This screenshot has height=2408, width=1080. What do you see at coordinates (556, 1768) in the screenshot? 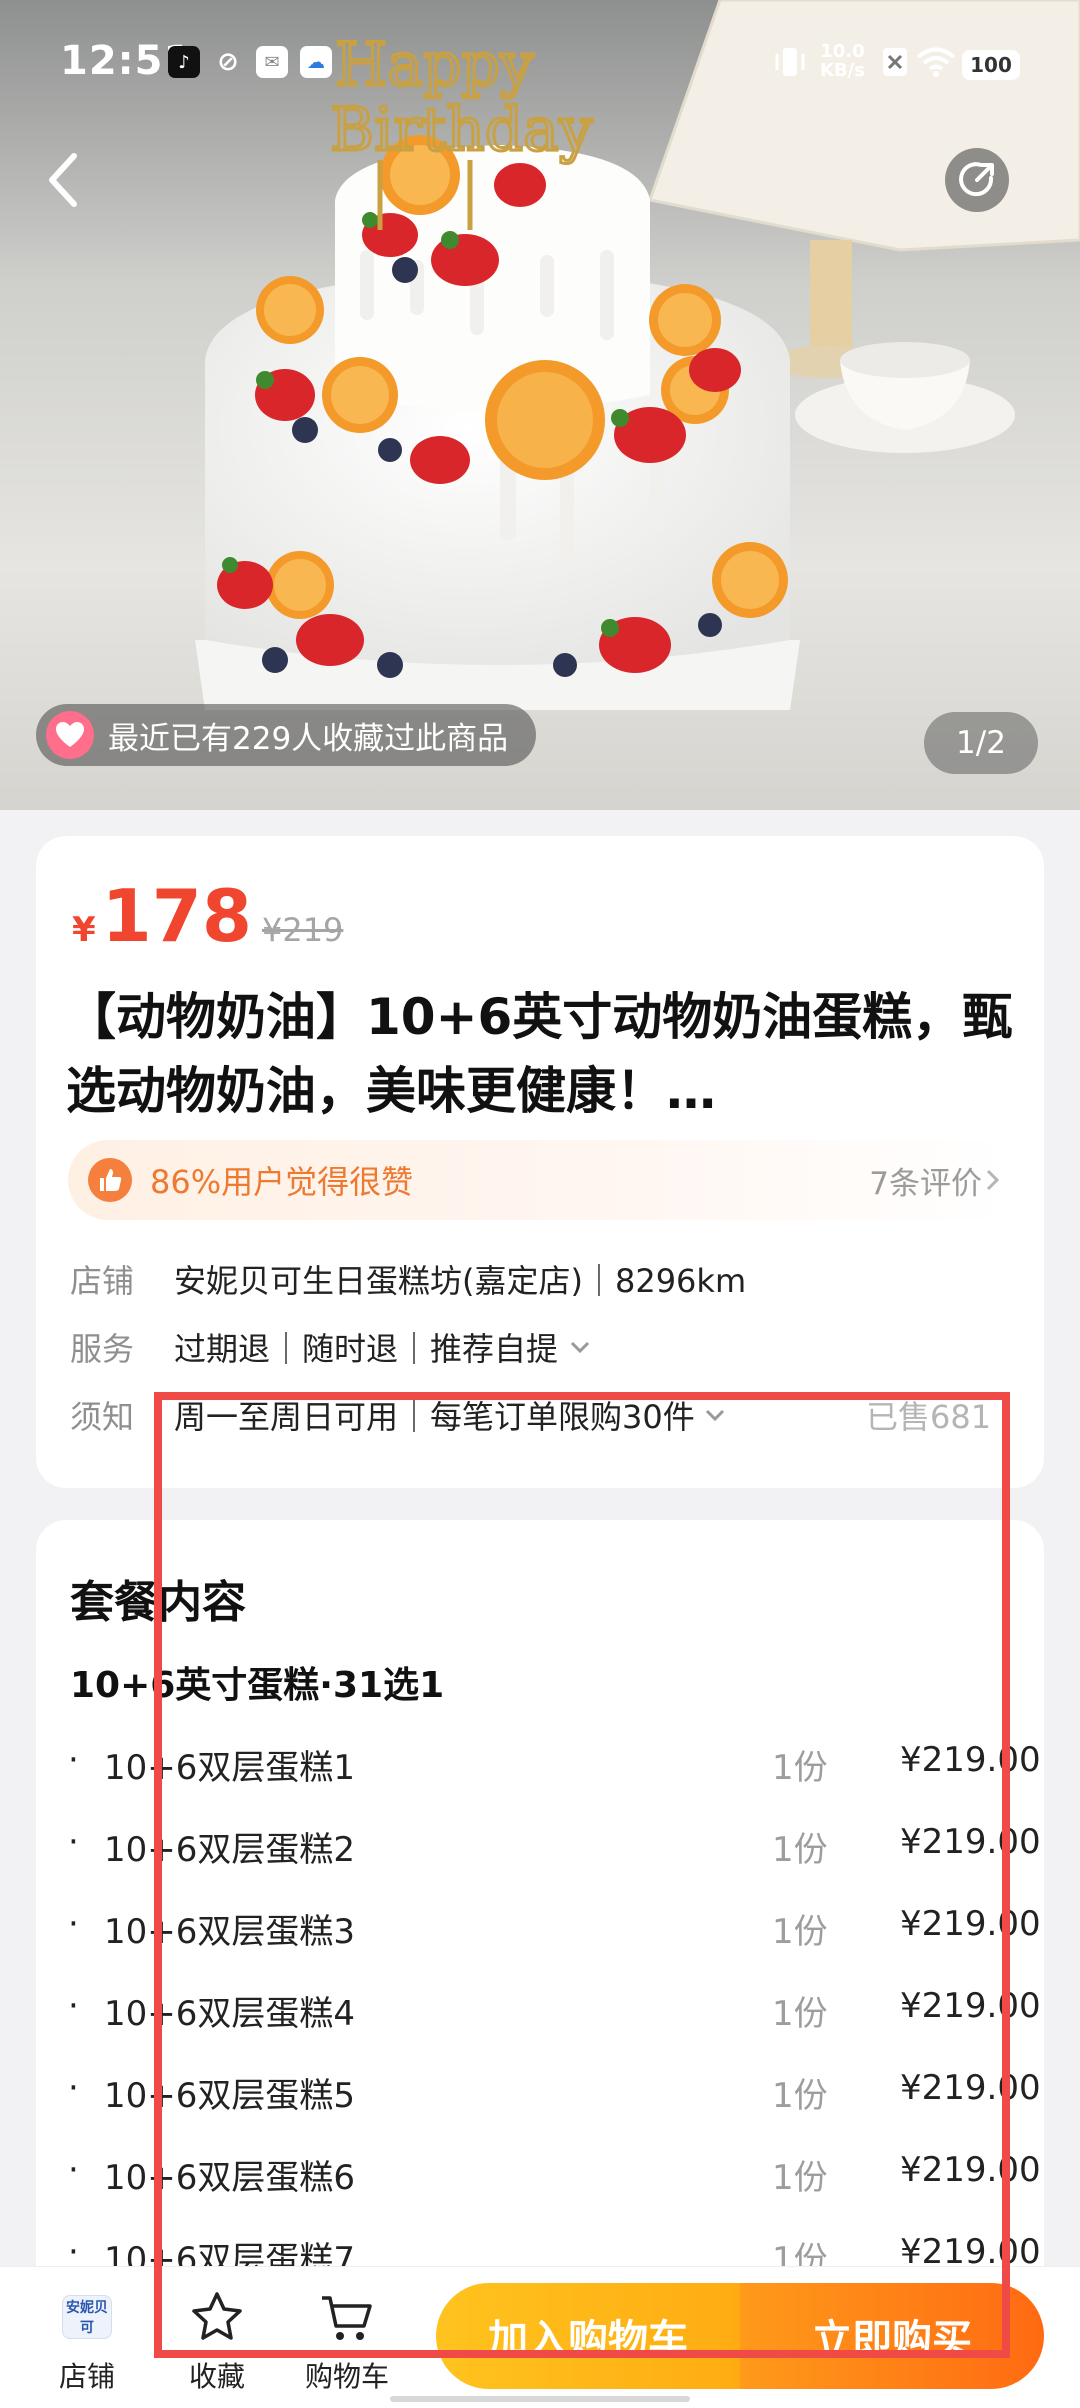
I see `list-item: · 10+6双层蛋糕1 1份 ¥219.00` at bounding box center [556, 1768].